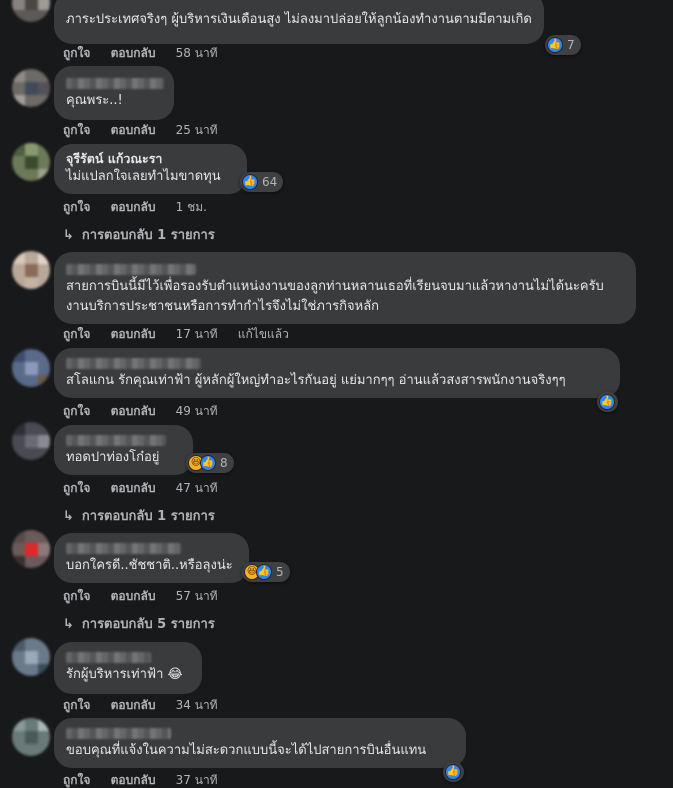  I want to click on comment-actions: ถูกใจ ตอบกลับ 47 นาที, so click(148, 488).